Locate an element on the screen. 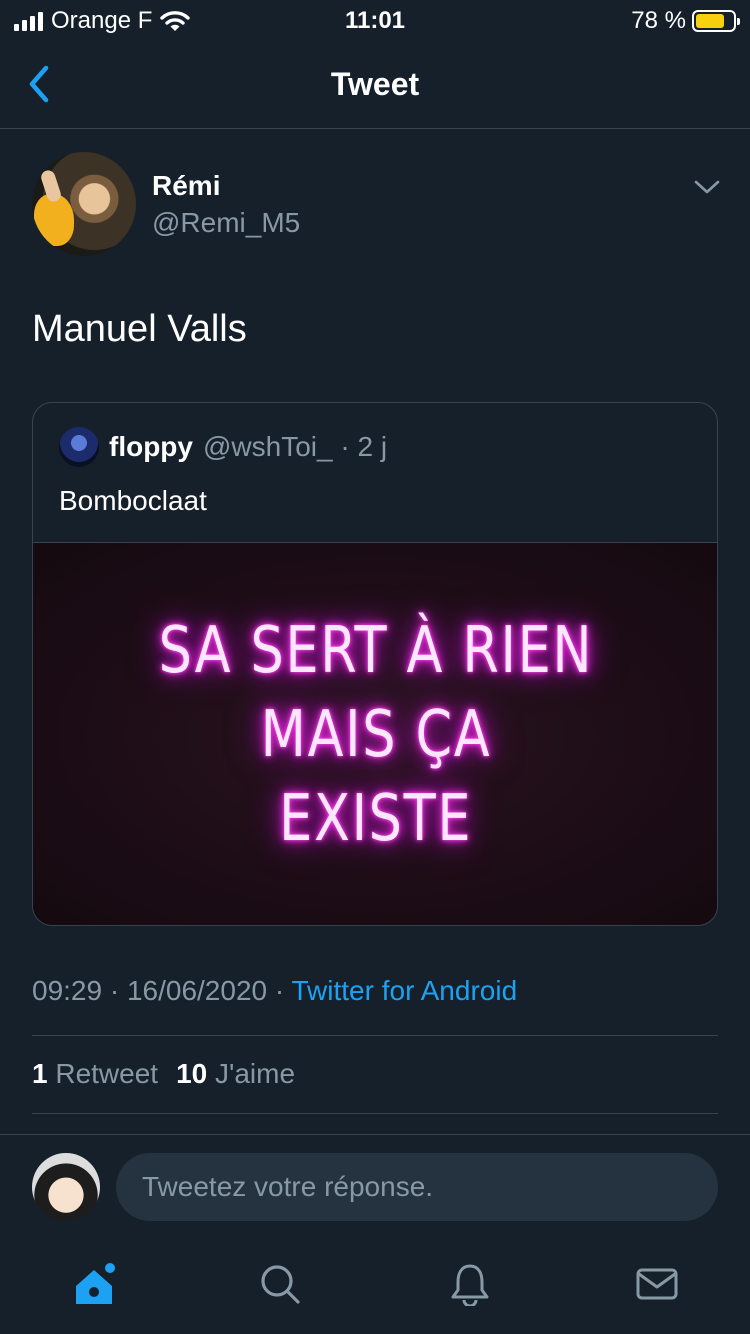 The width and height of the screenshot is (750, 1334). author-handle: @Remi_M5 is located at coordinates (226, 223).